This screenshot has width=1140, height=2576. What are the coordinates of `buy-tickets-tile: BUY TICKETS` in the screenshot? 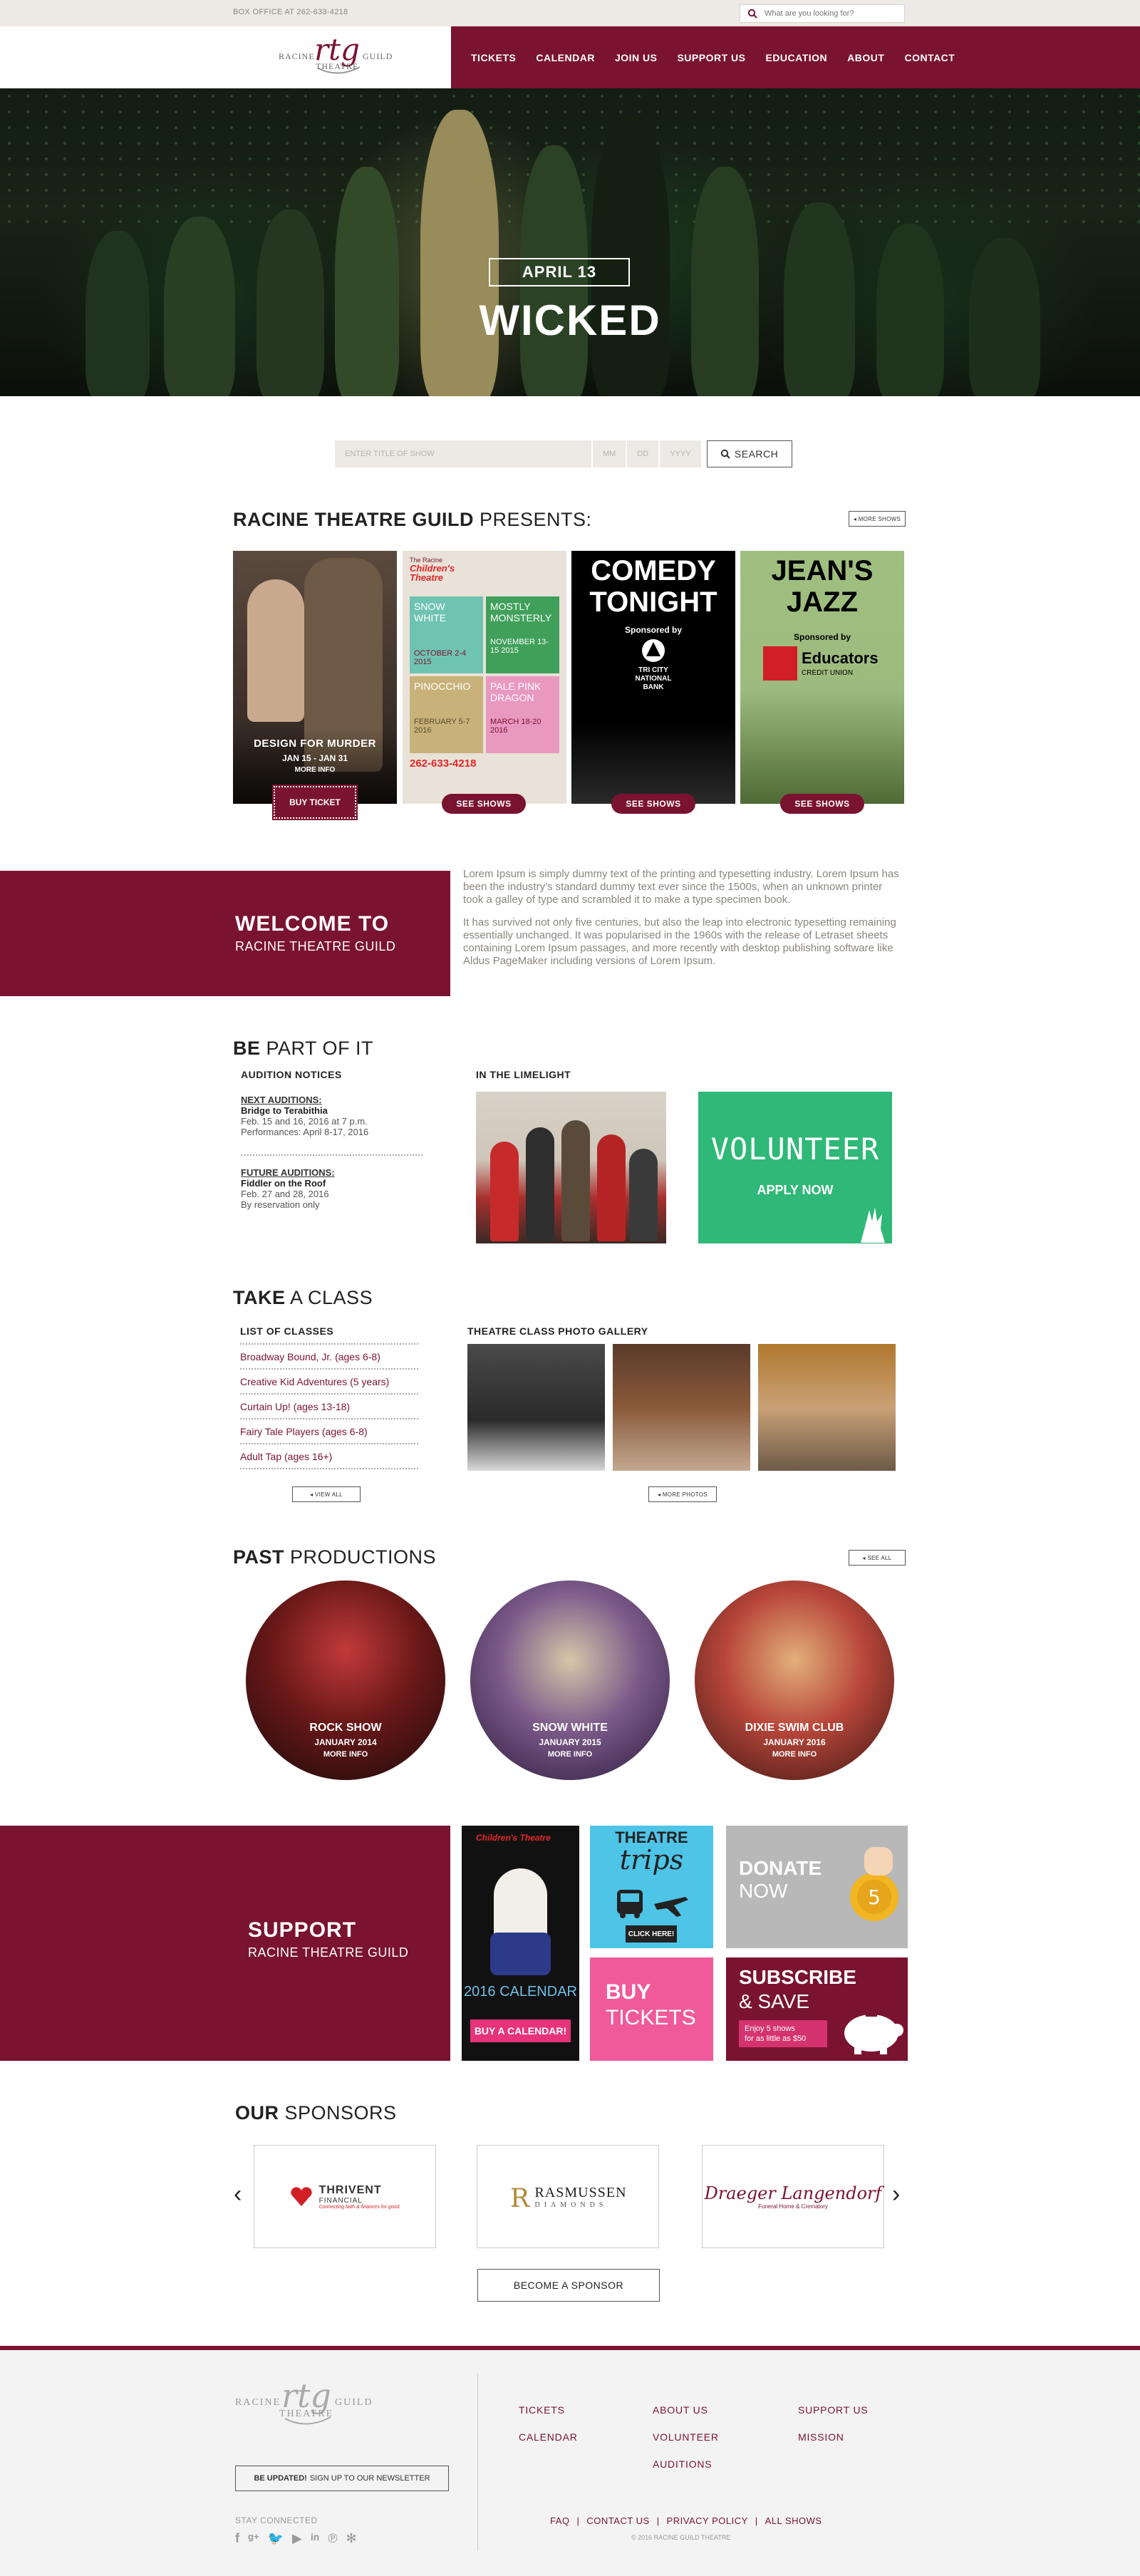 It's located at (651, 2009).